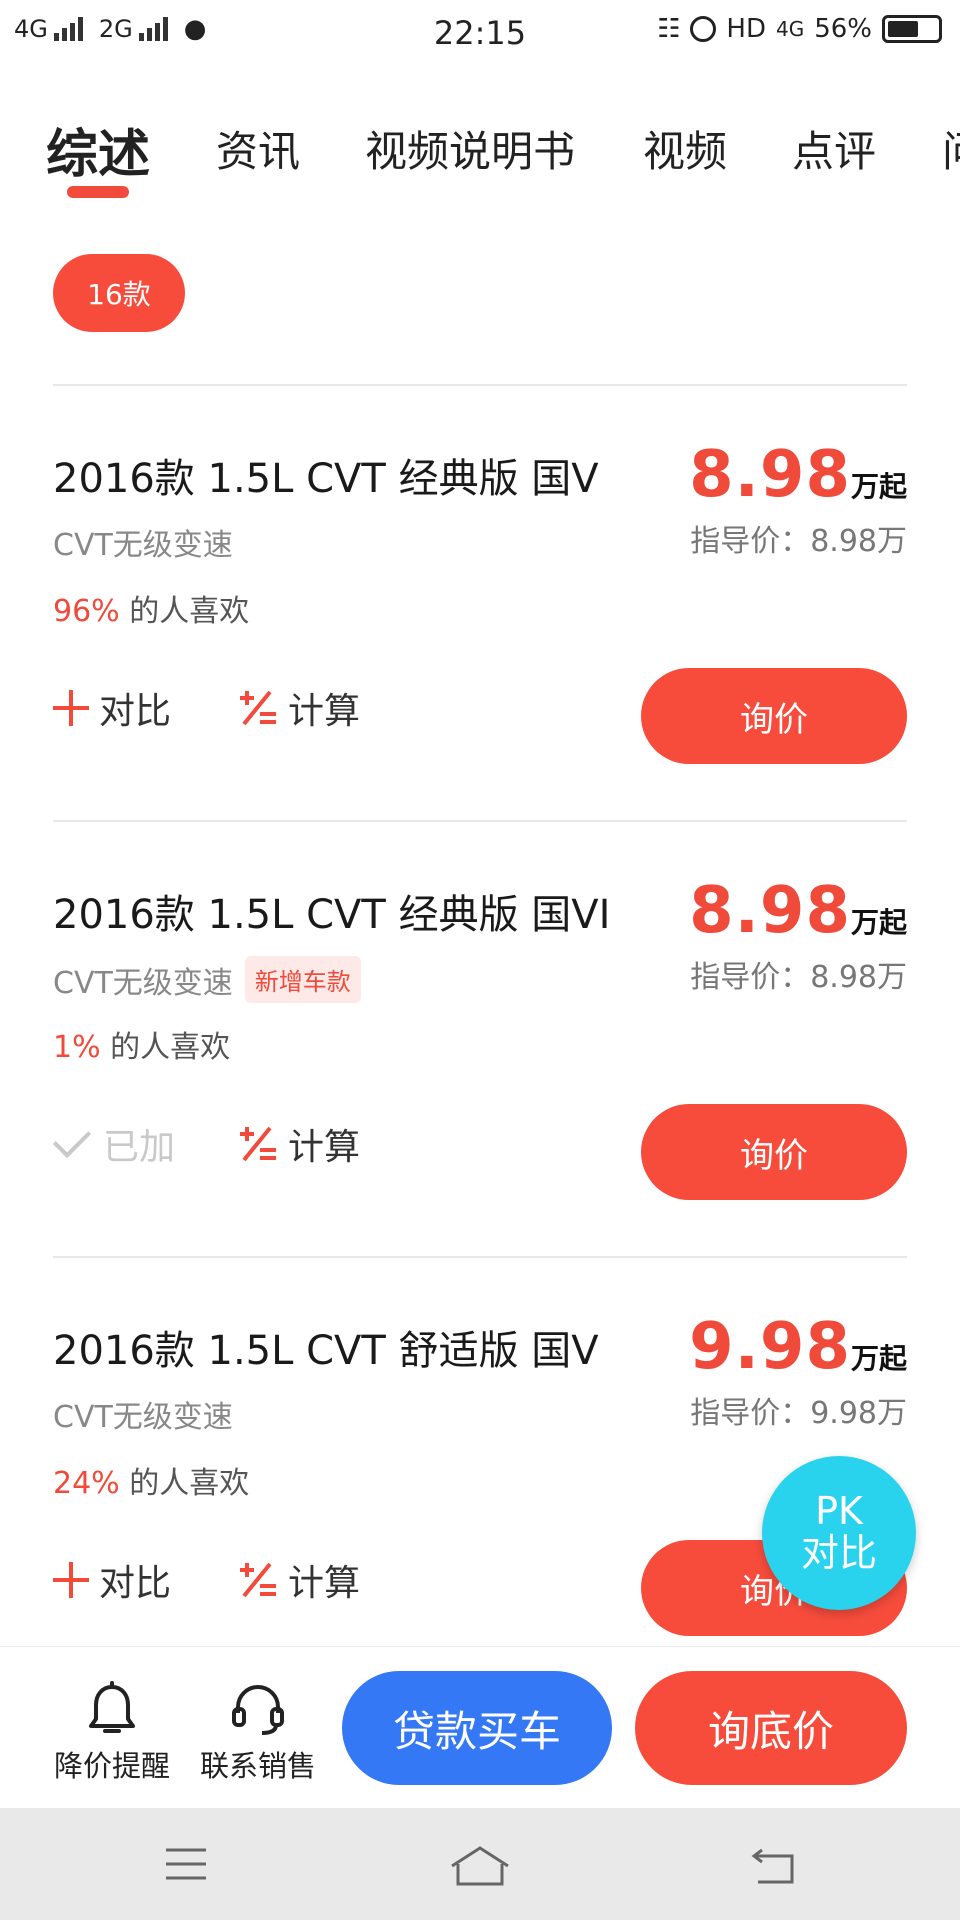 The image size is (960, 1920). Describe the element at coordinates (86, 1483) in the screenshot. I see `like-percent: 24%` at that location.